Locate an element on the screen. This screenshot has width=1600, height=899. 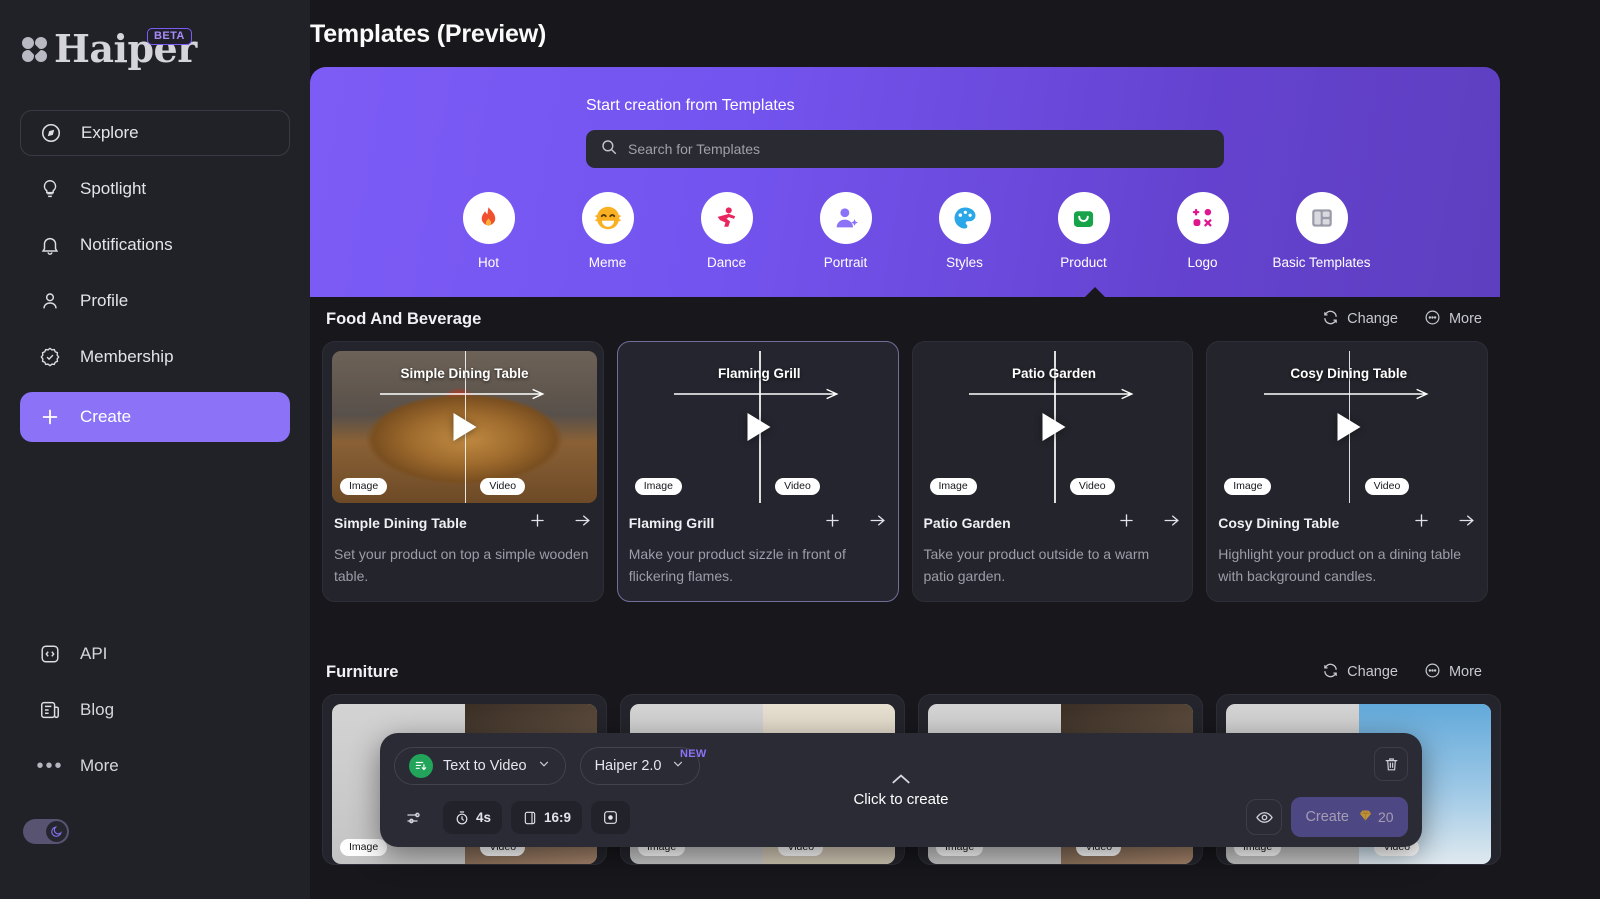
sidebar-item-spotlight: Spotlight is located at coordinates (155, 189).